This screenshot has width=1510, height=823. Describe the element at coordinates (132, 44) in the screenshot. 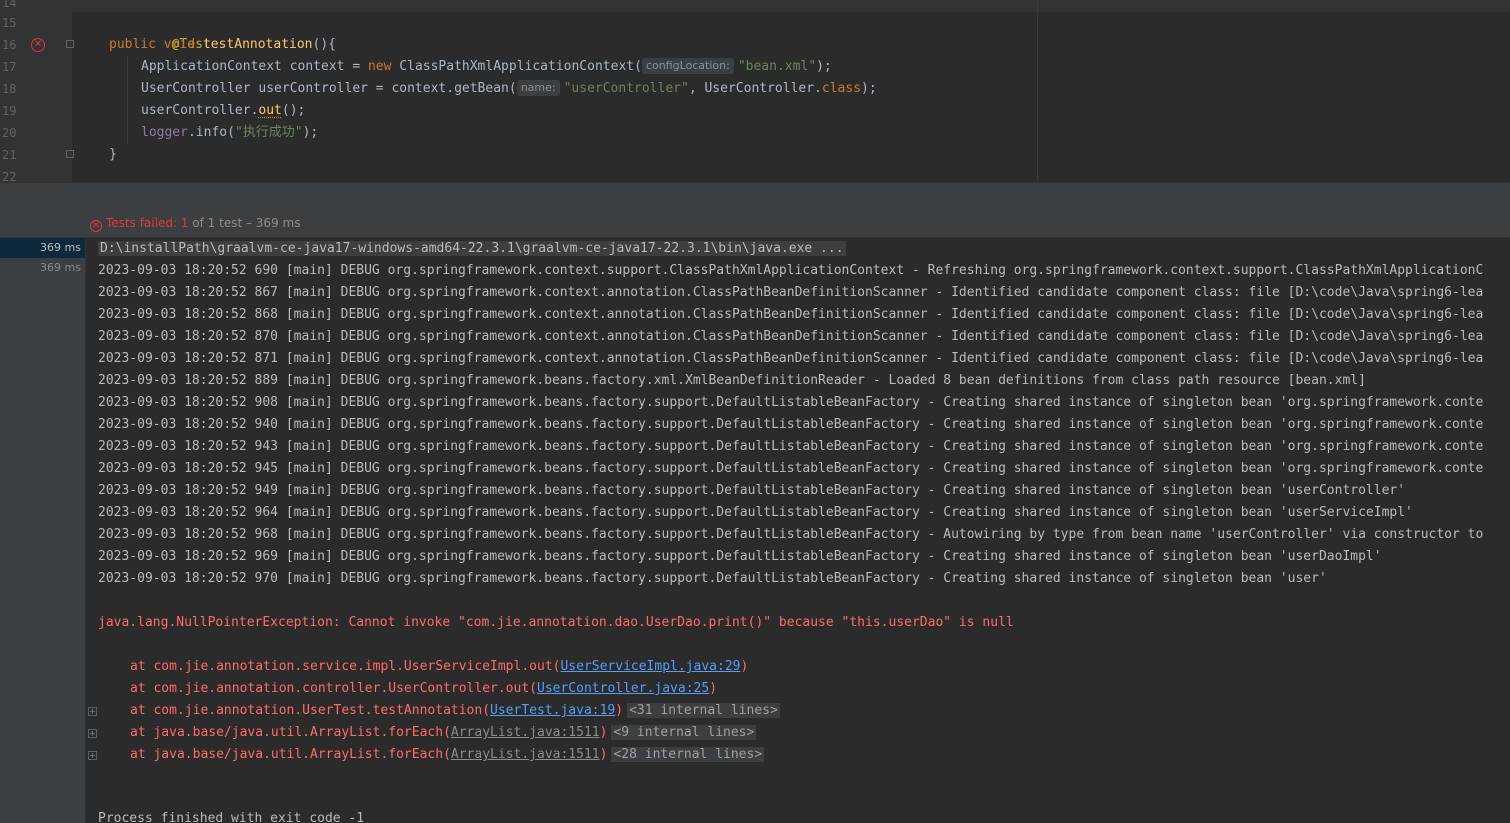

I see `keyword-token: public` at that location.